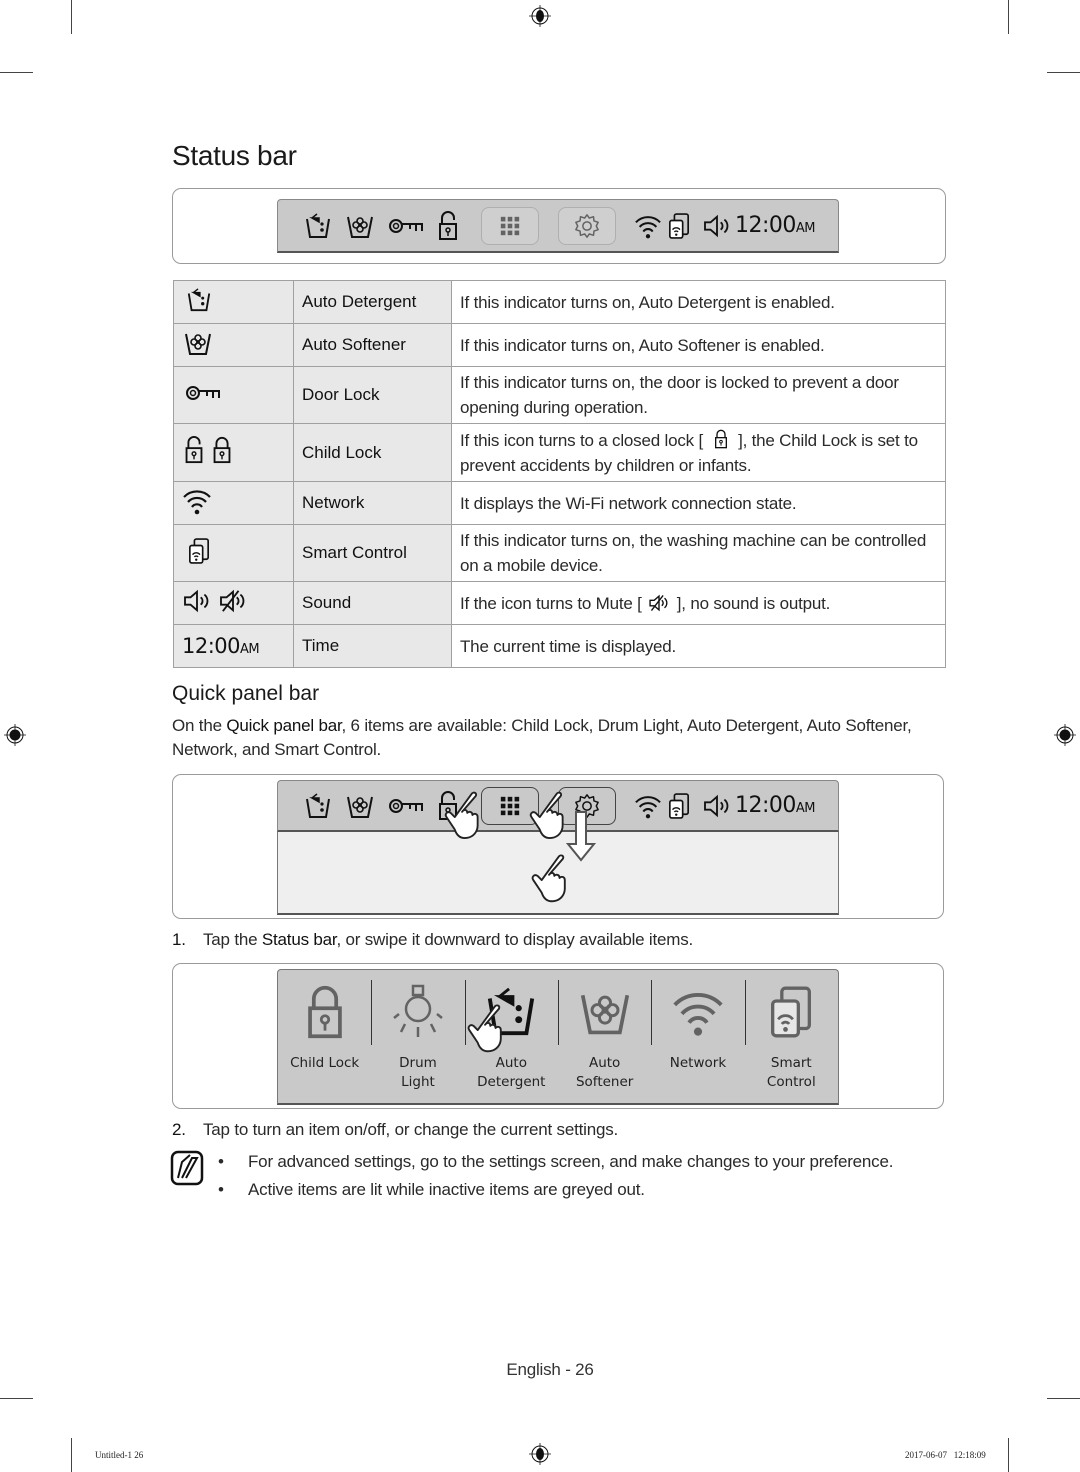 This screenshot has height=1472, width=1080. I want to click on quick-panel-item-auto-softener: Auto Softener, so click(604, 1036).